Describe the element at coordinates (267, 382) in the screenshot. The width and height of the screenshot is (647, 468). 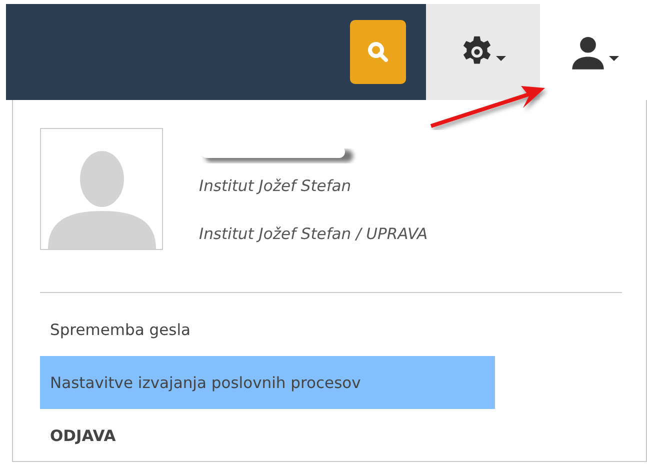
I see `menu-item: Nastavitve izvajanja poslovnih procesov` at that location.